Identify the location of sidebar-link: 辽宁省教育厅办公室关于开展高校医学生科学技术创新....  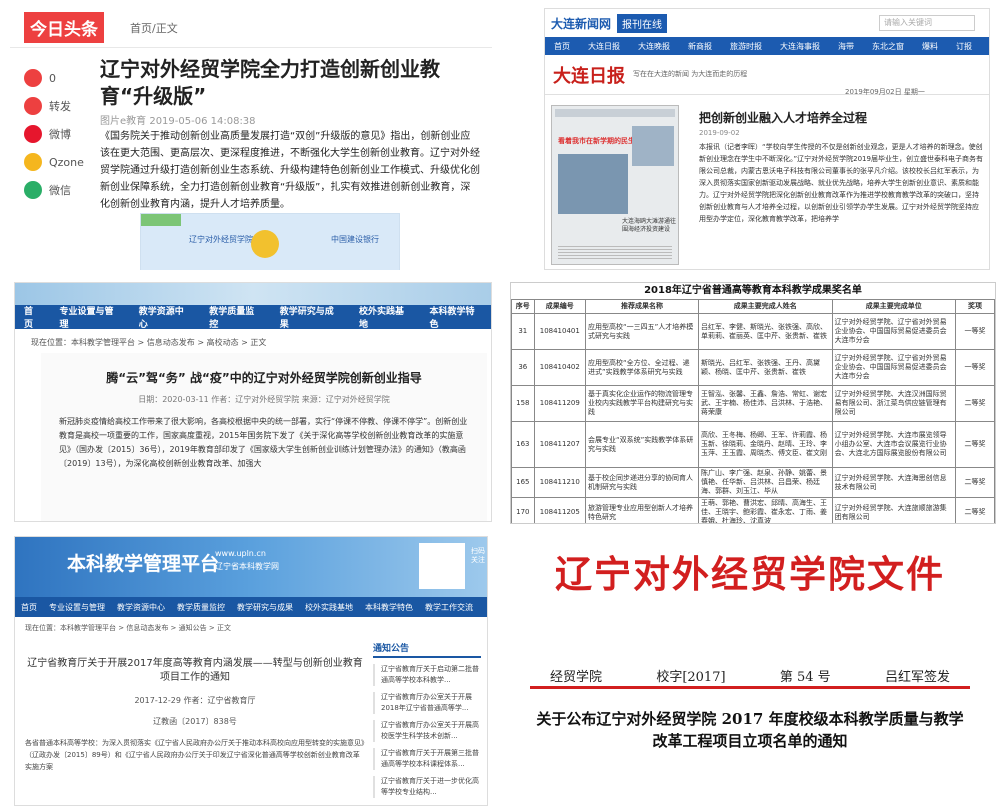
(427, 731).